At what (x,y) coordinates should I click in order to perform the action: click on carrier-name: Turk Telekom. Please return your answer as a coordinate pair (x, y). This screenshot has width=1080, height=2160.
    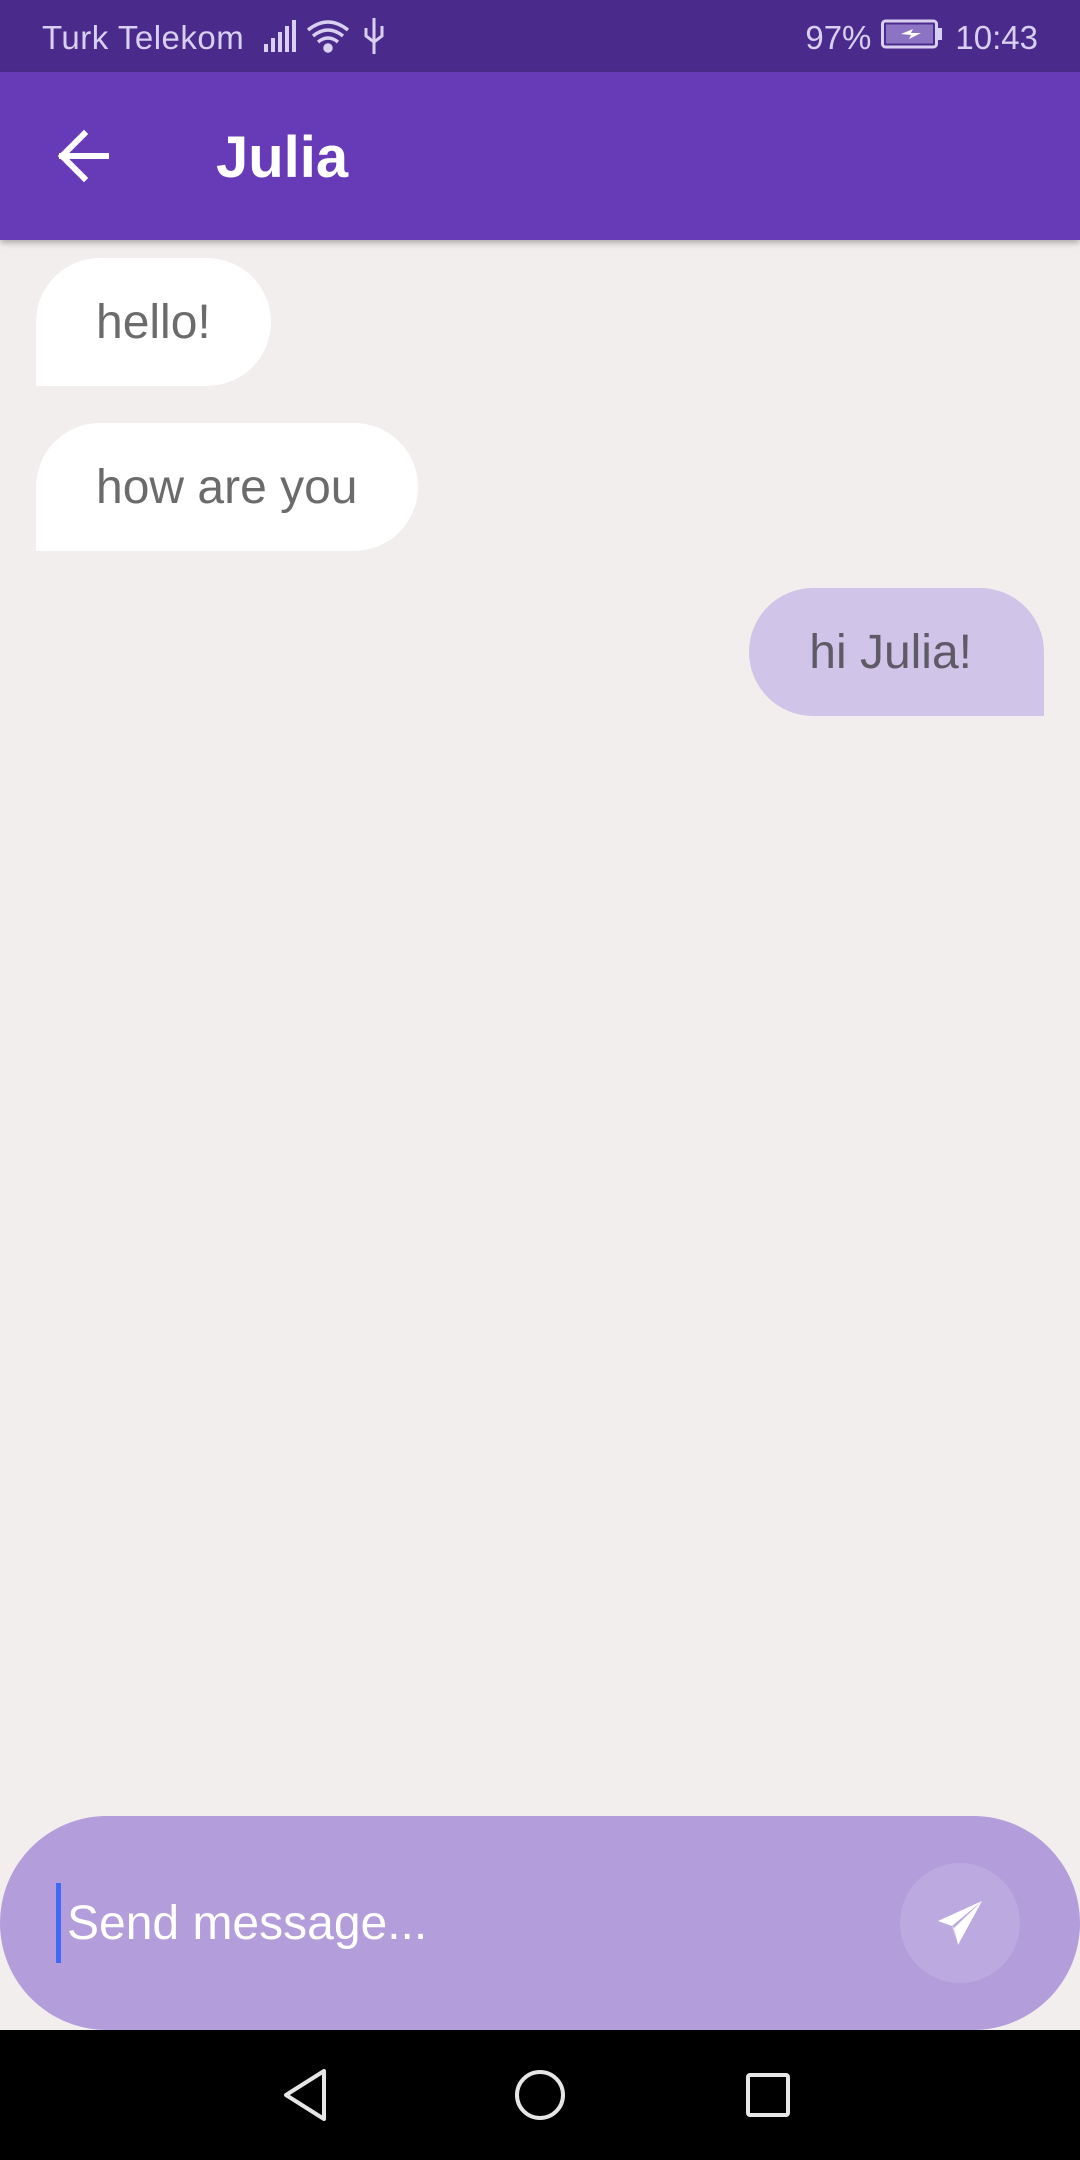
    Looking at the image, I should click on (143, 37).